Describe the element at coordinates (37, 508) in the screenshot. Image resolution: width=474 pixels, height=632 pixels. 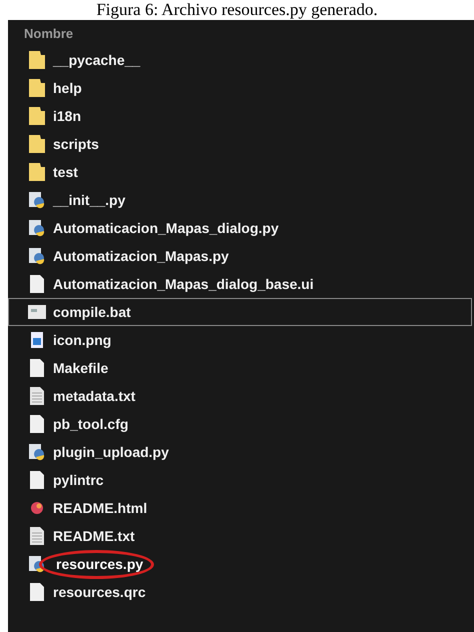
I see `browser-file-icon` at that location.